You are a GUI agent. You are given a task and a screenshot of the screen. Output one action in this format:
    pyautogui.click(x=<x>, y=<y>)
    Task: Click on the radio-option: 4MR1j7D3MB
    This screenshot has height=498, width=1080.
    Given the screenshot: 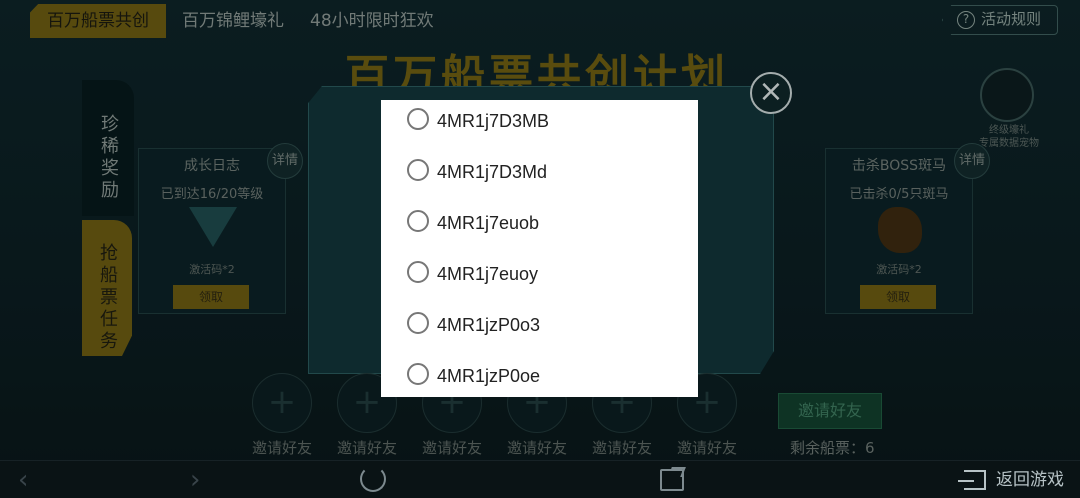 What is the action you would take?
    pyautogui.click(x=539, y=125)
    